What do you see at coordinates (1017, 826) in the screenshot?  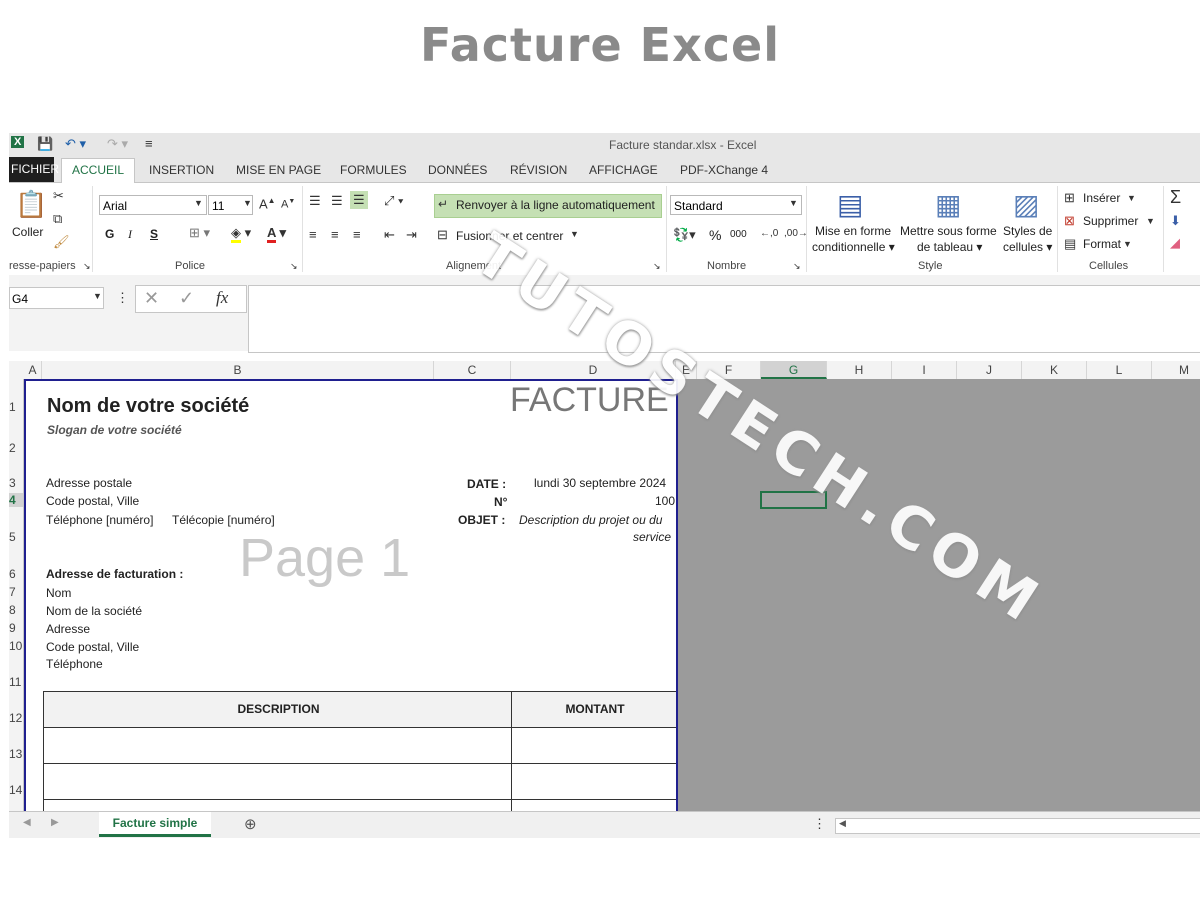 I see `horizontal-scrollbar: ◀` at bounding box center [1017, 826].